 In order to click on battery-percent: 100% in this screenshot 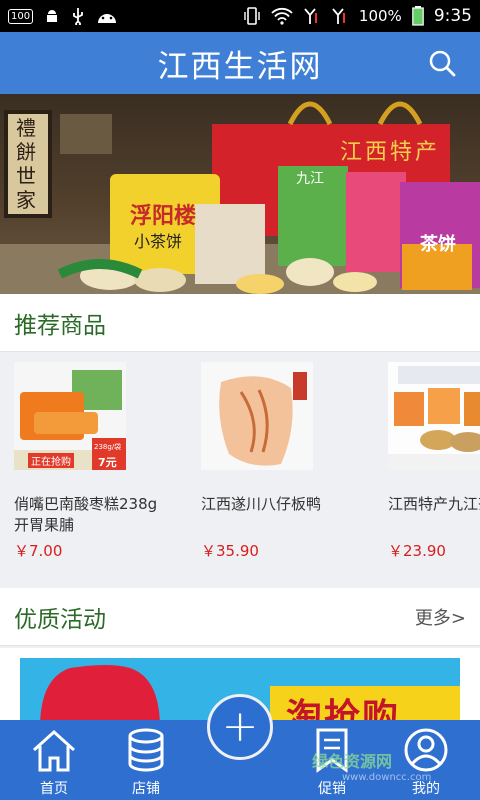, I will do `click(380, 16)`.